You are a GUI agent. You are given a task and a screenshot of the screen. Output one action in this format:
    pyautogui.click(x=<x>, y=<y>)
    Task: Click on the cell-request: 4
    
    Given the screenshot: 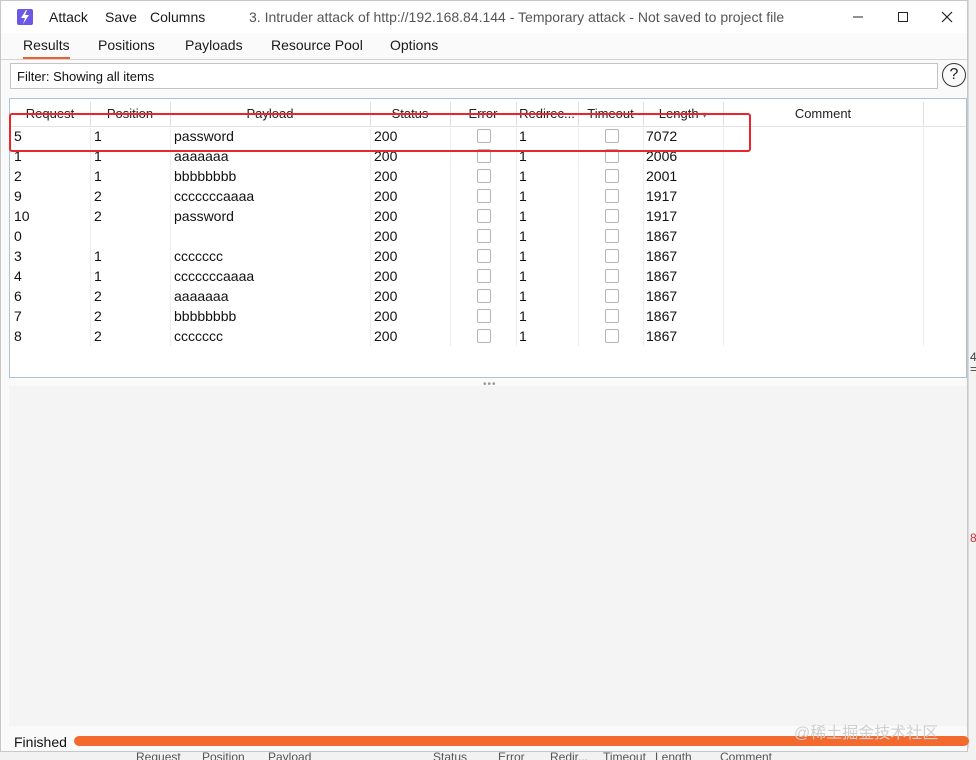 What is the action you would take?
    pyautogui.click(x=18, y=276)
    